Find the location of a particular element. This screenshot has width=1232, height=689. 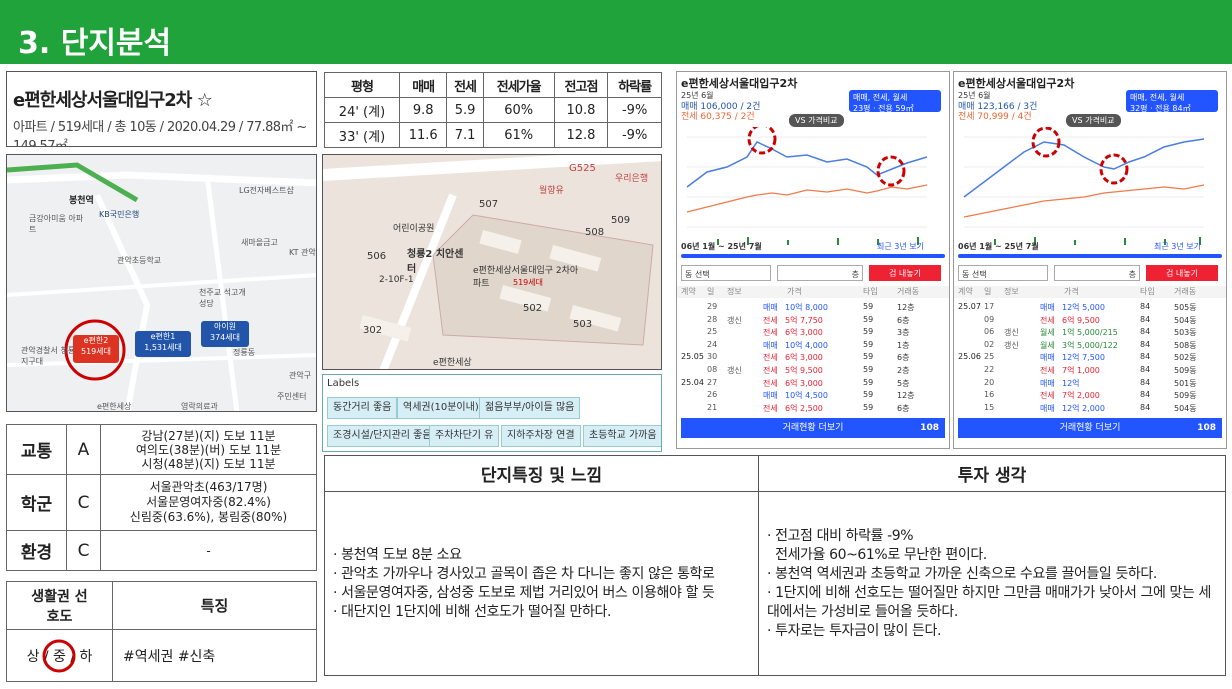

complex-marker: 아이원 374세대 is located at coordinates (225, 334).